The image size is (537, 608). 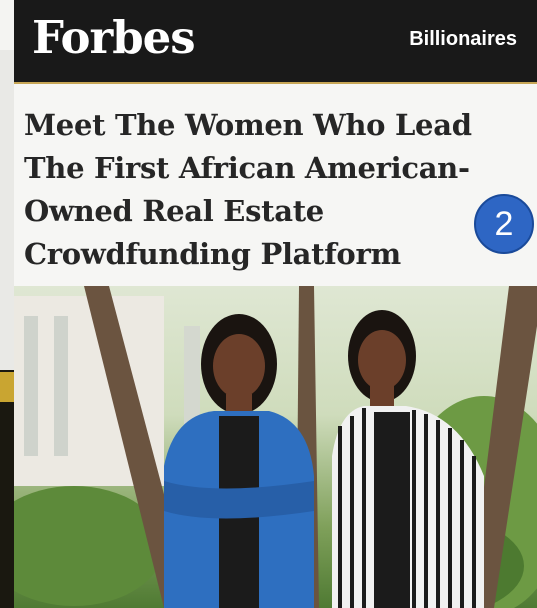 I want to click on forbes-logo: Forbes, so click(x=114, y=38).